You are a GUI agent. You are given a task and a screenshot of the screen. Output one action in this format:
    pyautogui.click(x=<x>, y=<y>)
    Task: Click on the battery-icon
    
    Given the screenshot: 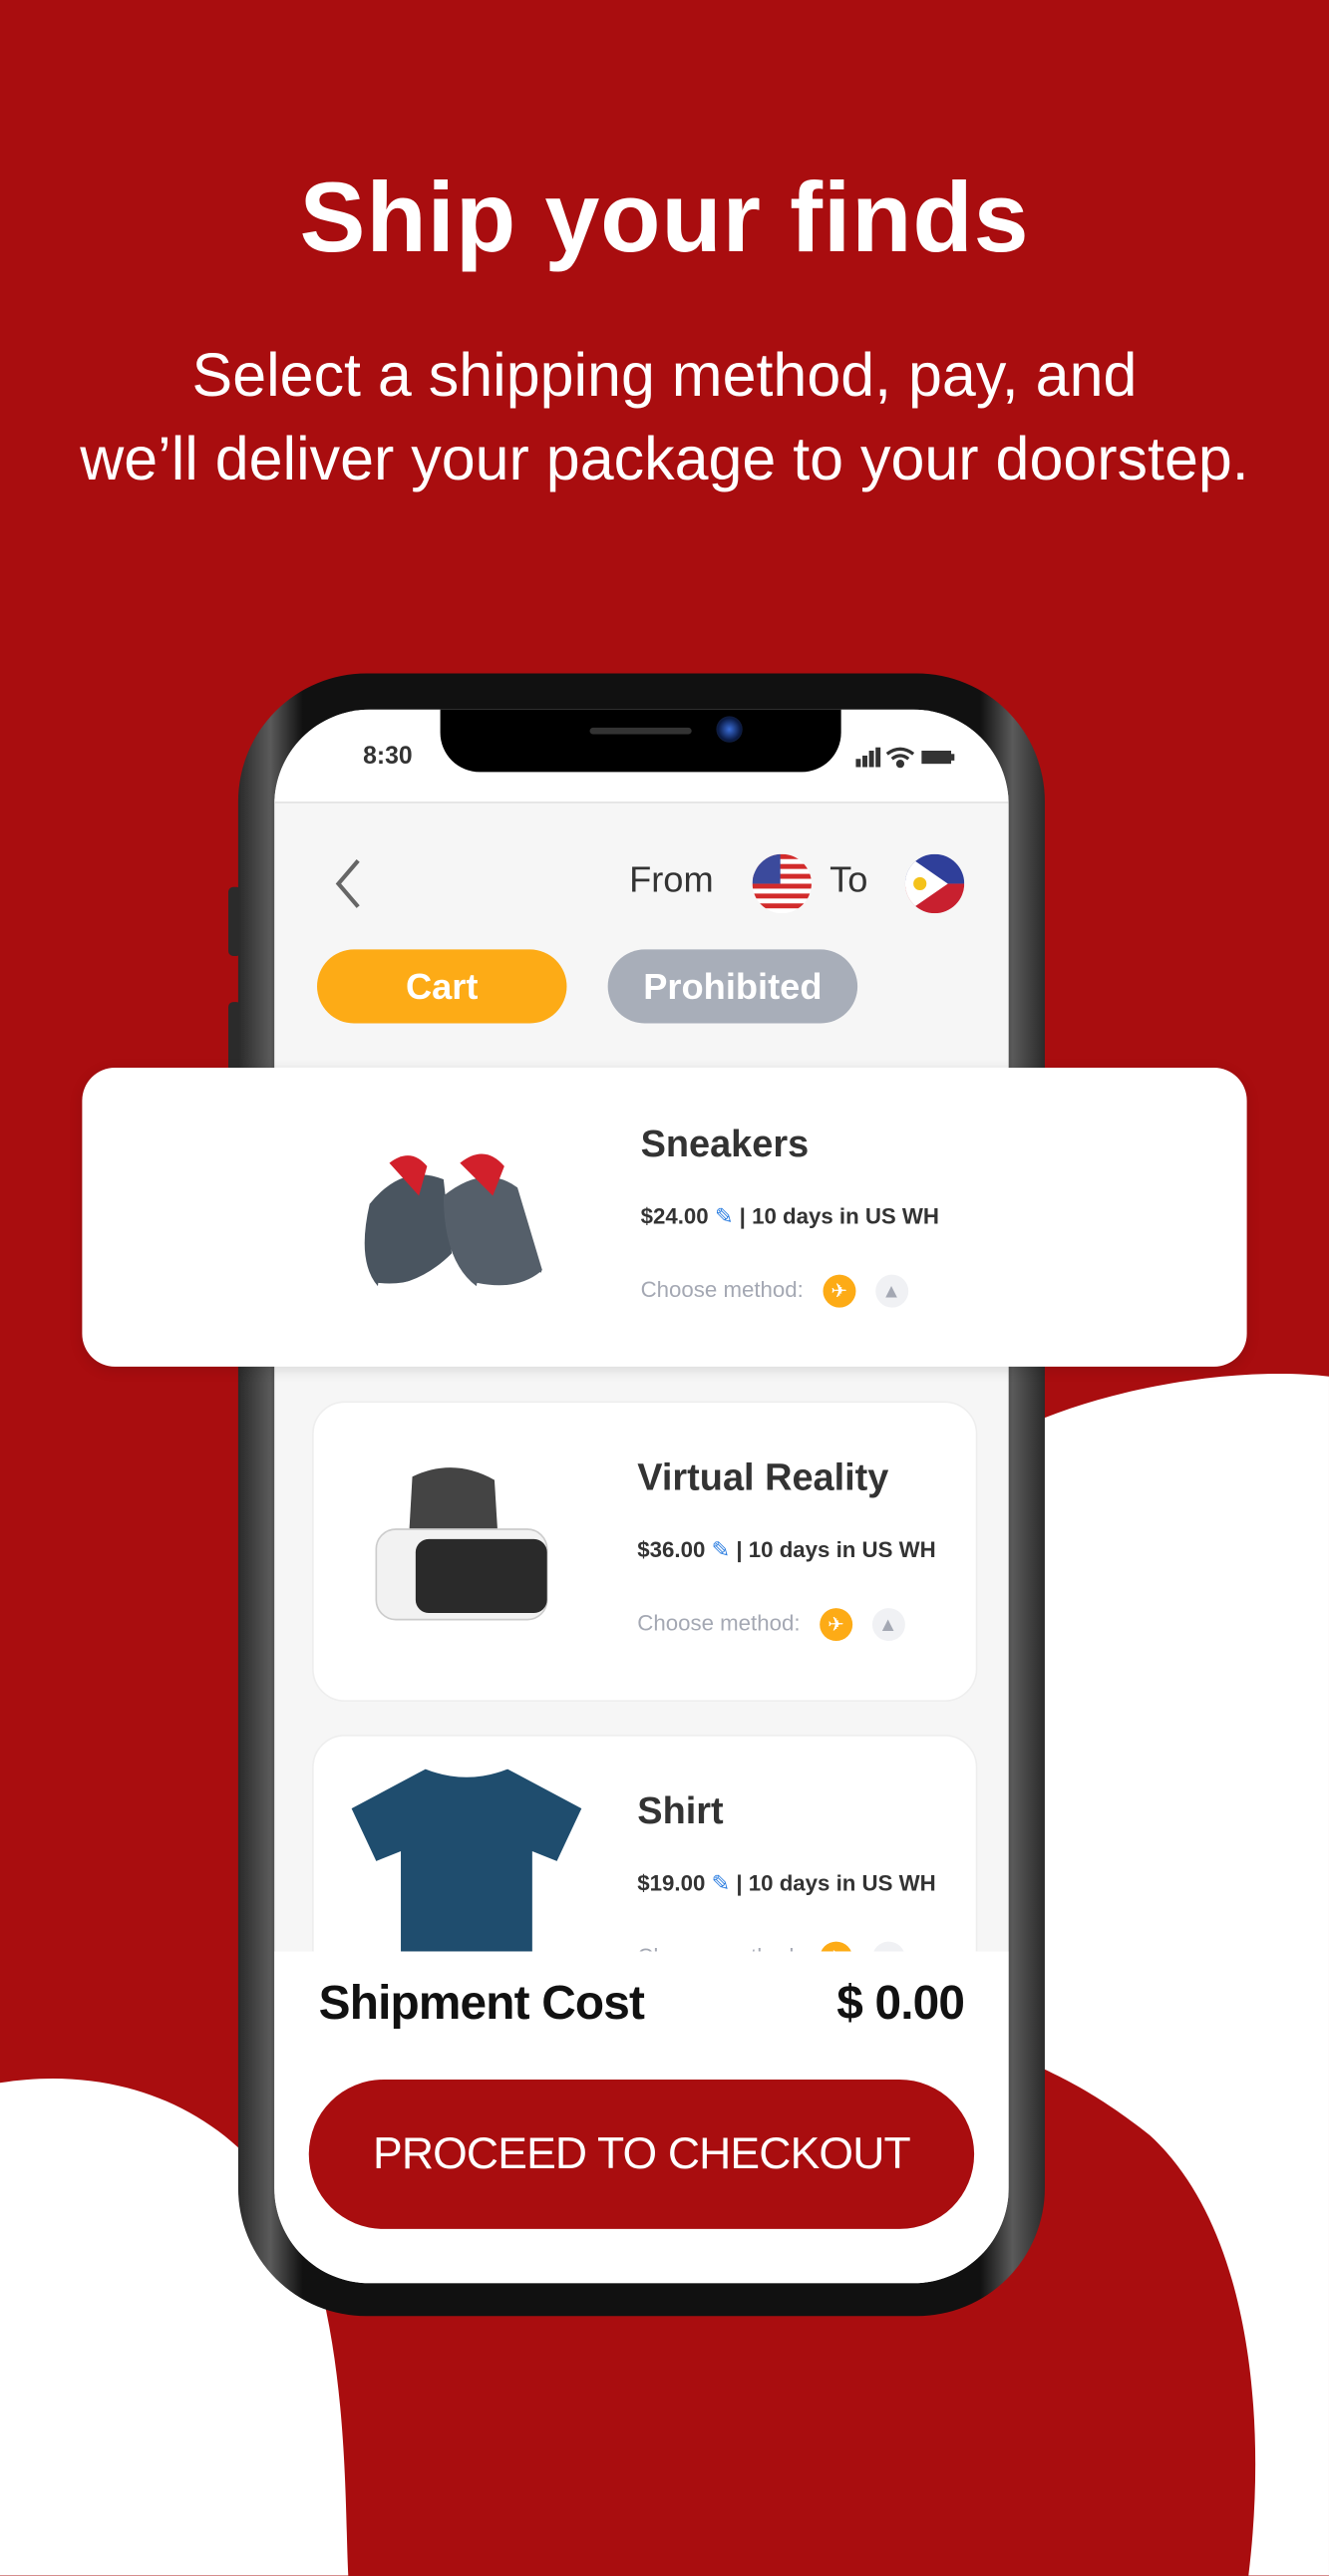 What is the action you would take?
    pyautogui.click(x=938, y=757)
    